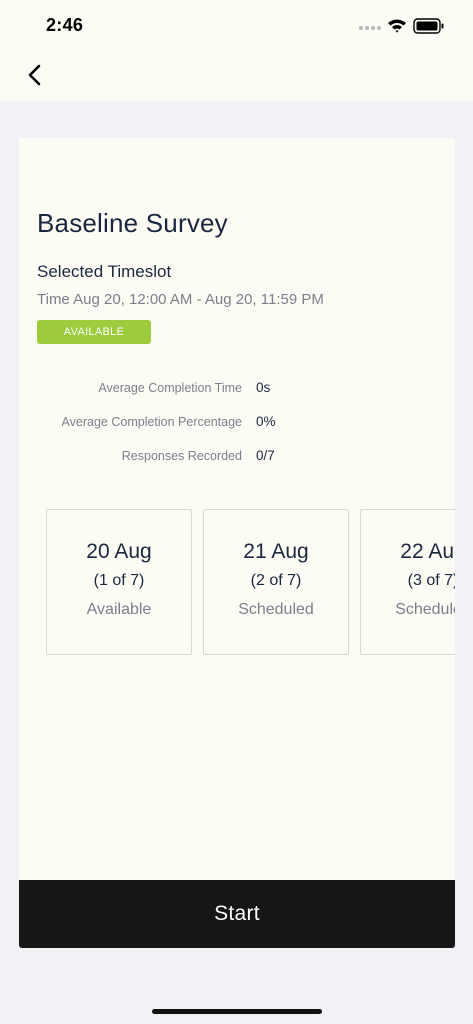 Image resolution: width=473 pixels, height=1024 pixels. Describe the element at coordinates (180, 299) in the screenshot. I see `timeslot-range: Time Aug 20, 12:00 AM - Aug 20, 11:59 PM` at that location.